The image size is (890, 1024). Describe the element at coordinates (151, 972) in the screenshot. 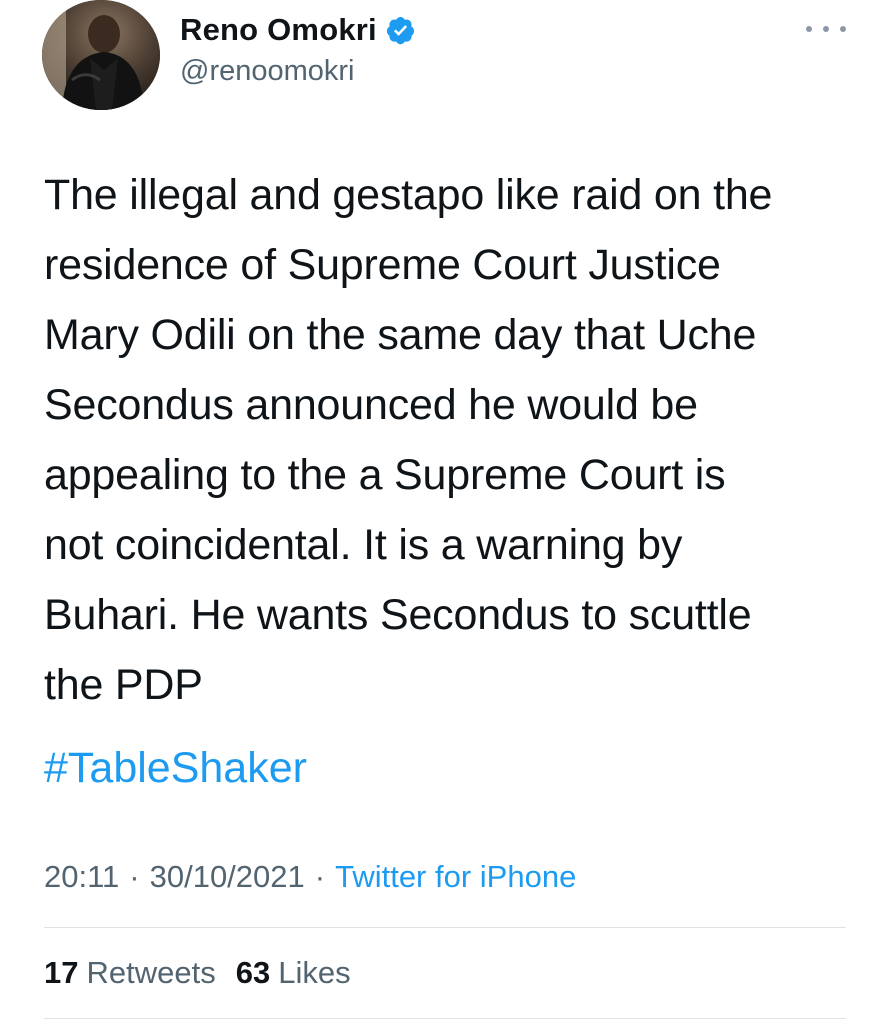

I see `retweets-label: Retweets` at that location.